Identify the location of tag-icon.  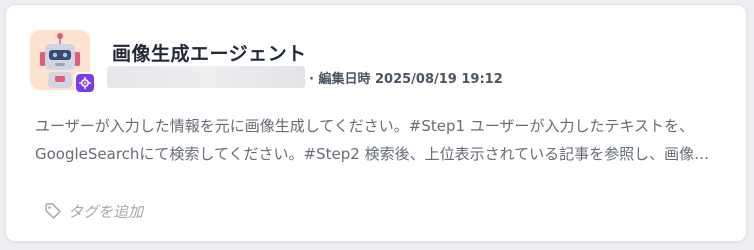
(53, 211).